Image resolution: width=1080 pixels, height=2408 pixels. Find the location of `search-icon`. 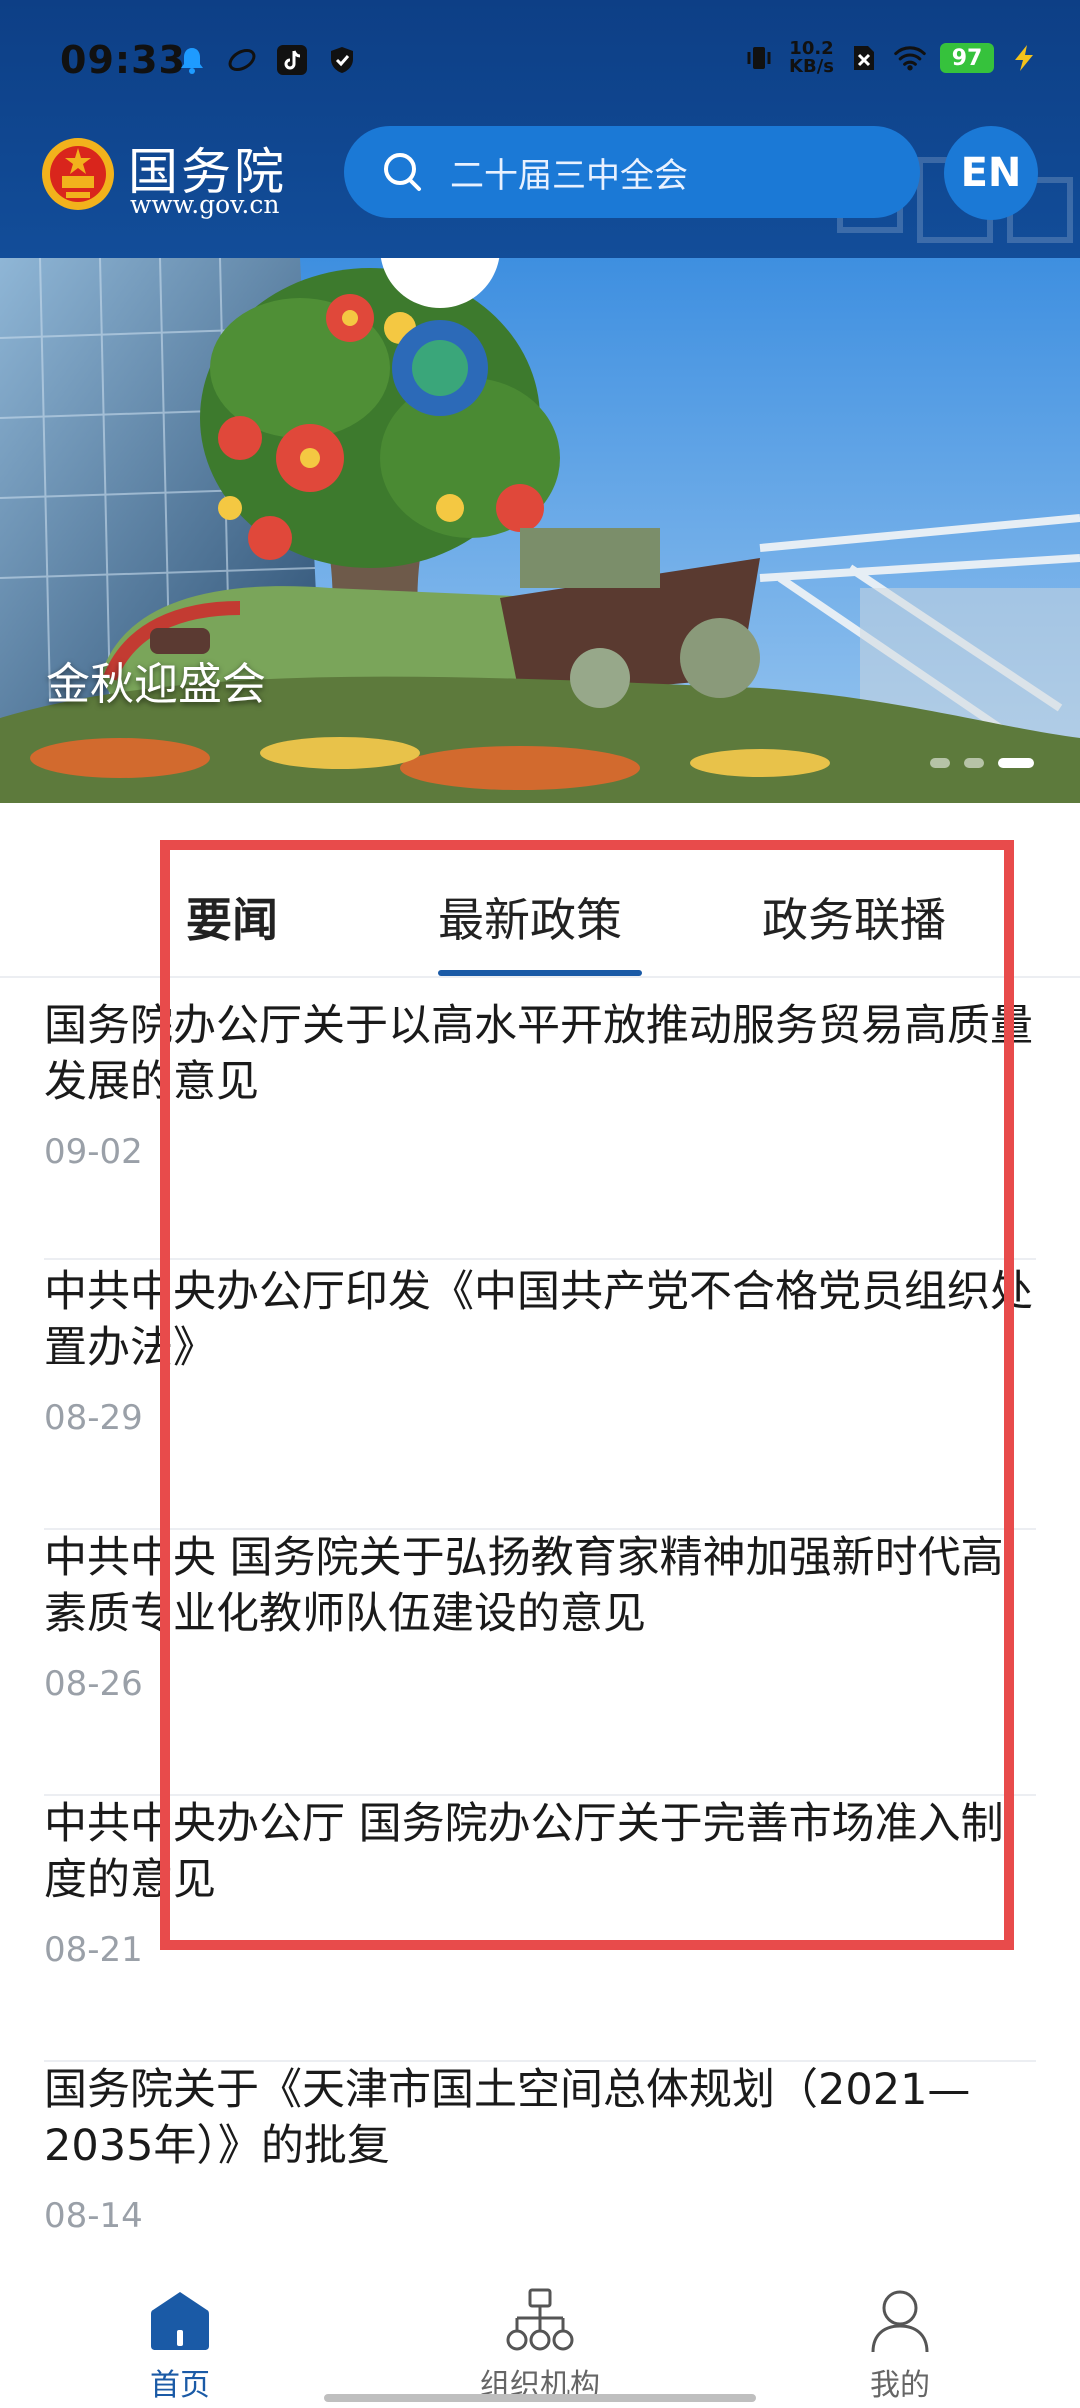

search-icon is located at coordinates (402, 172).